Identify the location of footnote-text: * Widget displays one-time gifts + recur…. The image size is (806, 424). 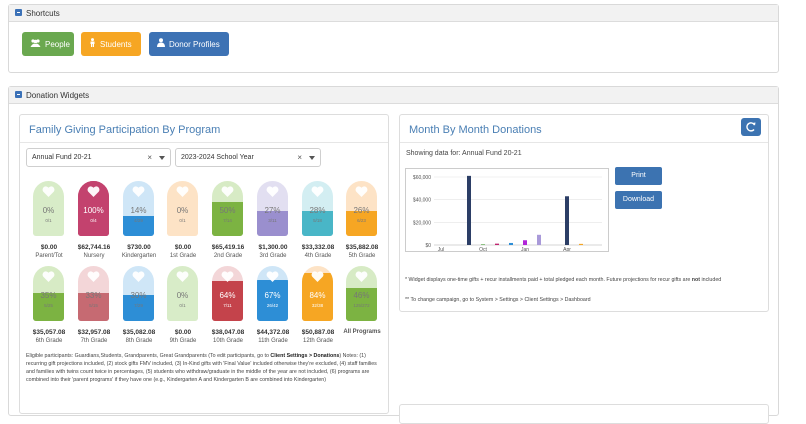
(548, 280).